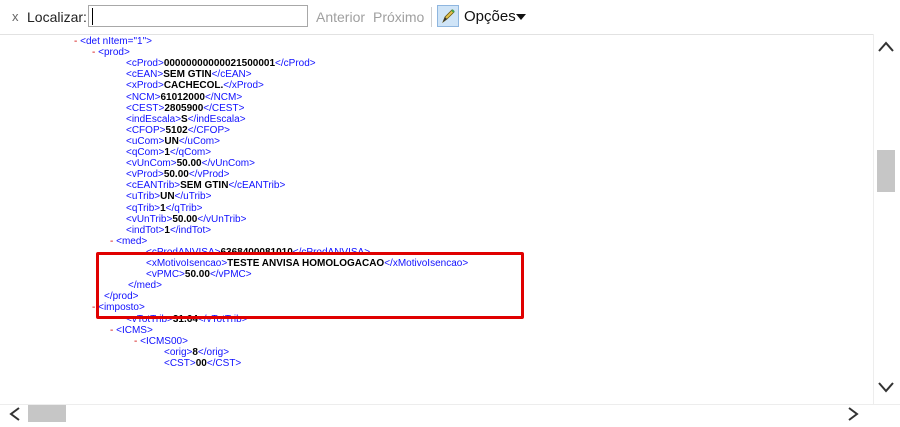 The image size is (900, 427). I want to click on xml-open-tag: <vUnTrib>, so click(149, 219).